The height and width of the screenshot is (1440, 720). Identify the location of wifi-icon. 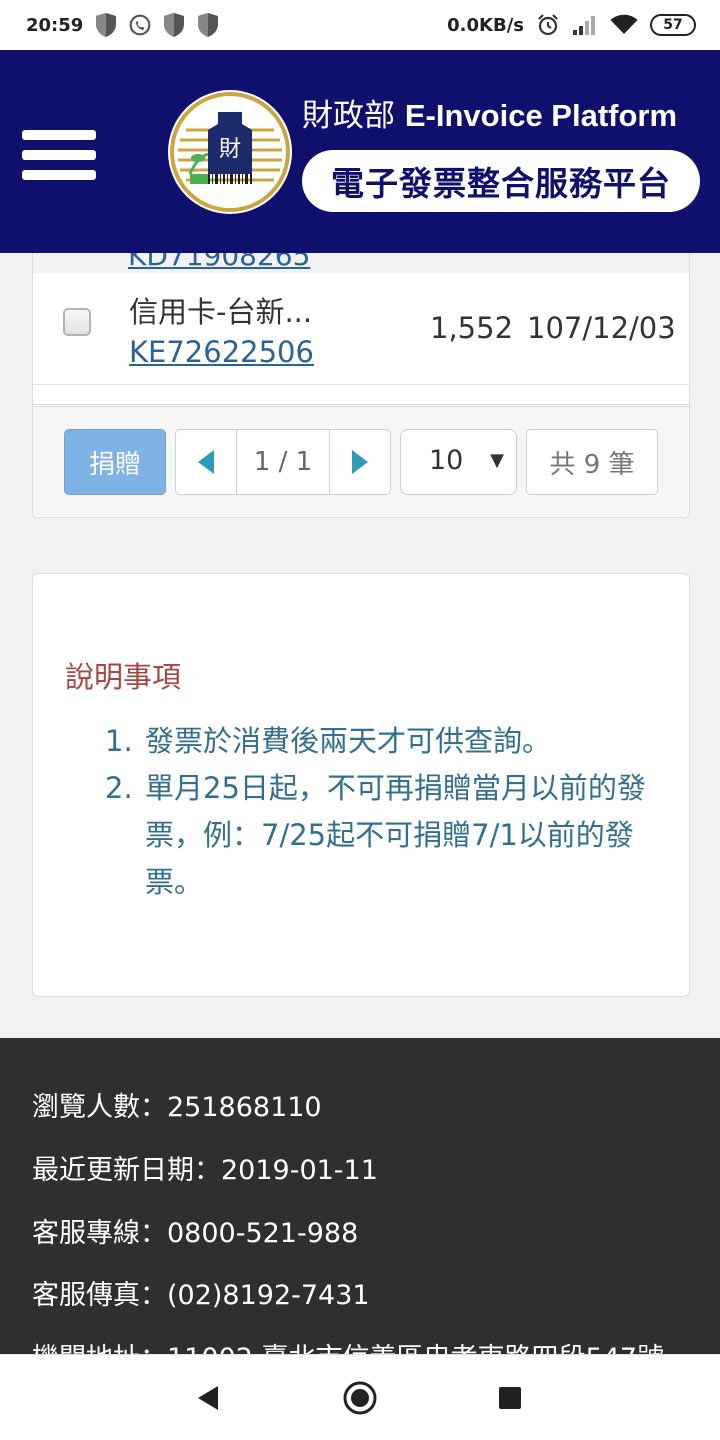
(624, 24).